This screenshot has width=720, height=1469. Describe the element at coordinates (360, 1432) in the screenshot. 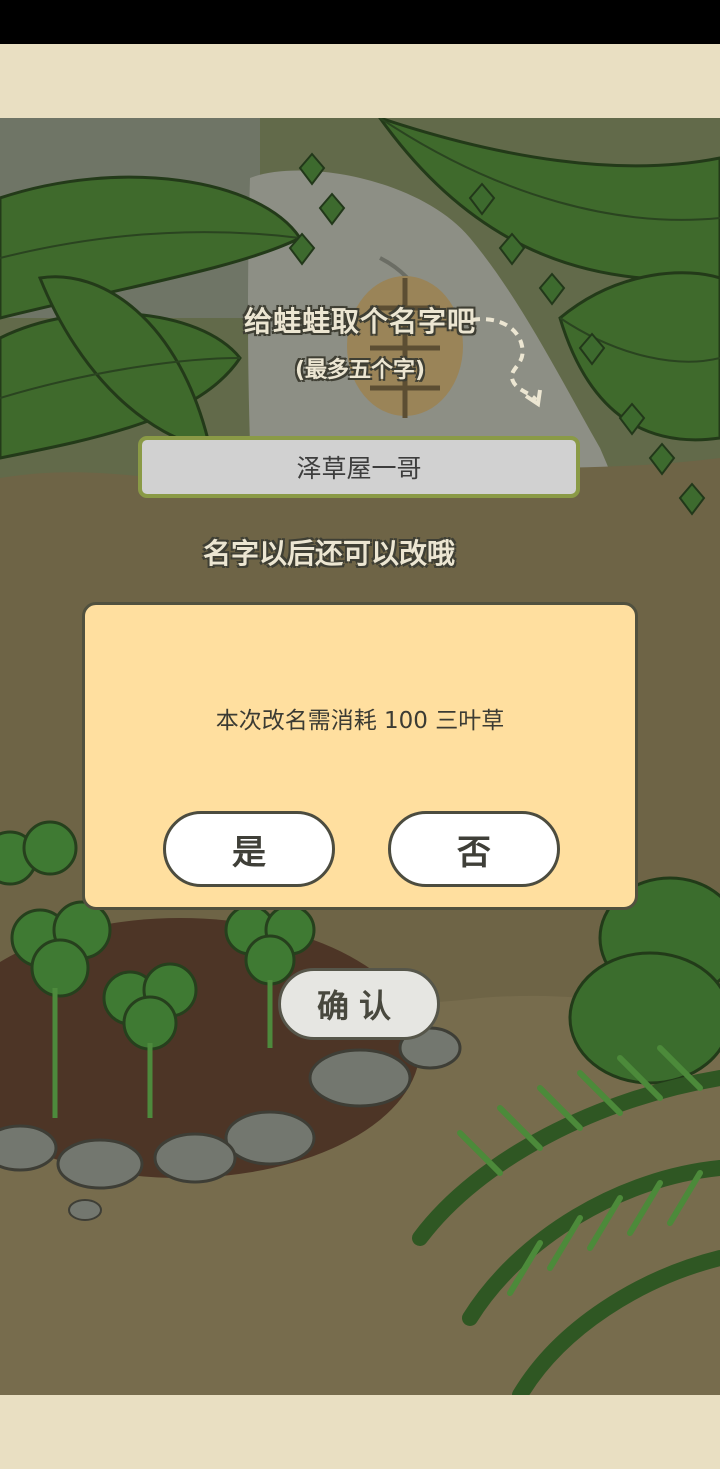

I see `bottom-letterbox` at that location.